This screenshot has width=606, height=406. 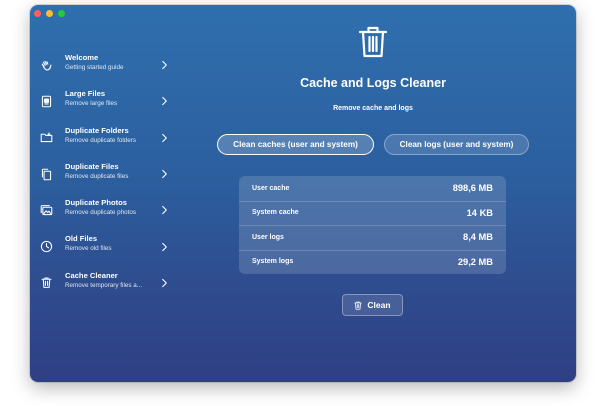 What do you see at coordinates (372, 213) in the screenshot?
I see `stat-row-system-cache: System cache 14 KB` at bounding box center [372, 213].